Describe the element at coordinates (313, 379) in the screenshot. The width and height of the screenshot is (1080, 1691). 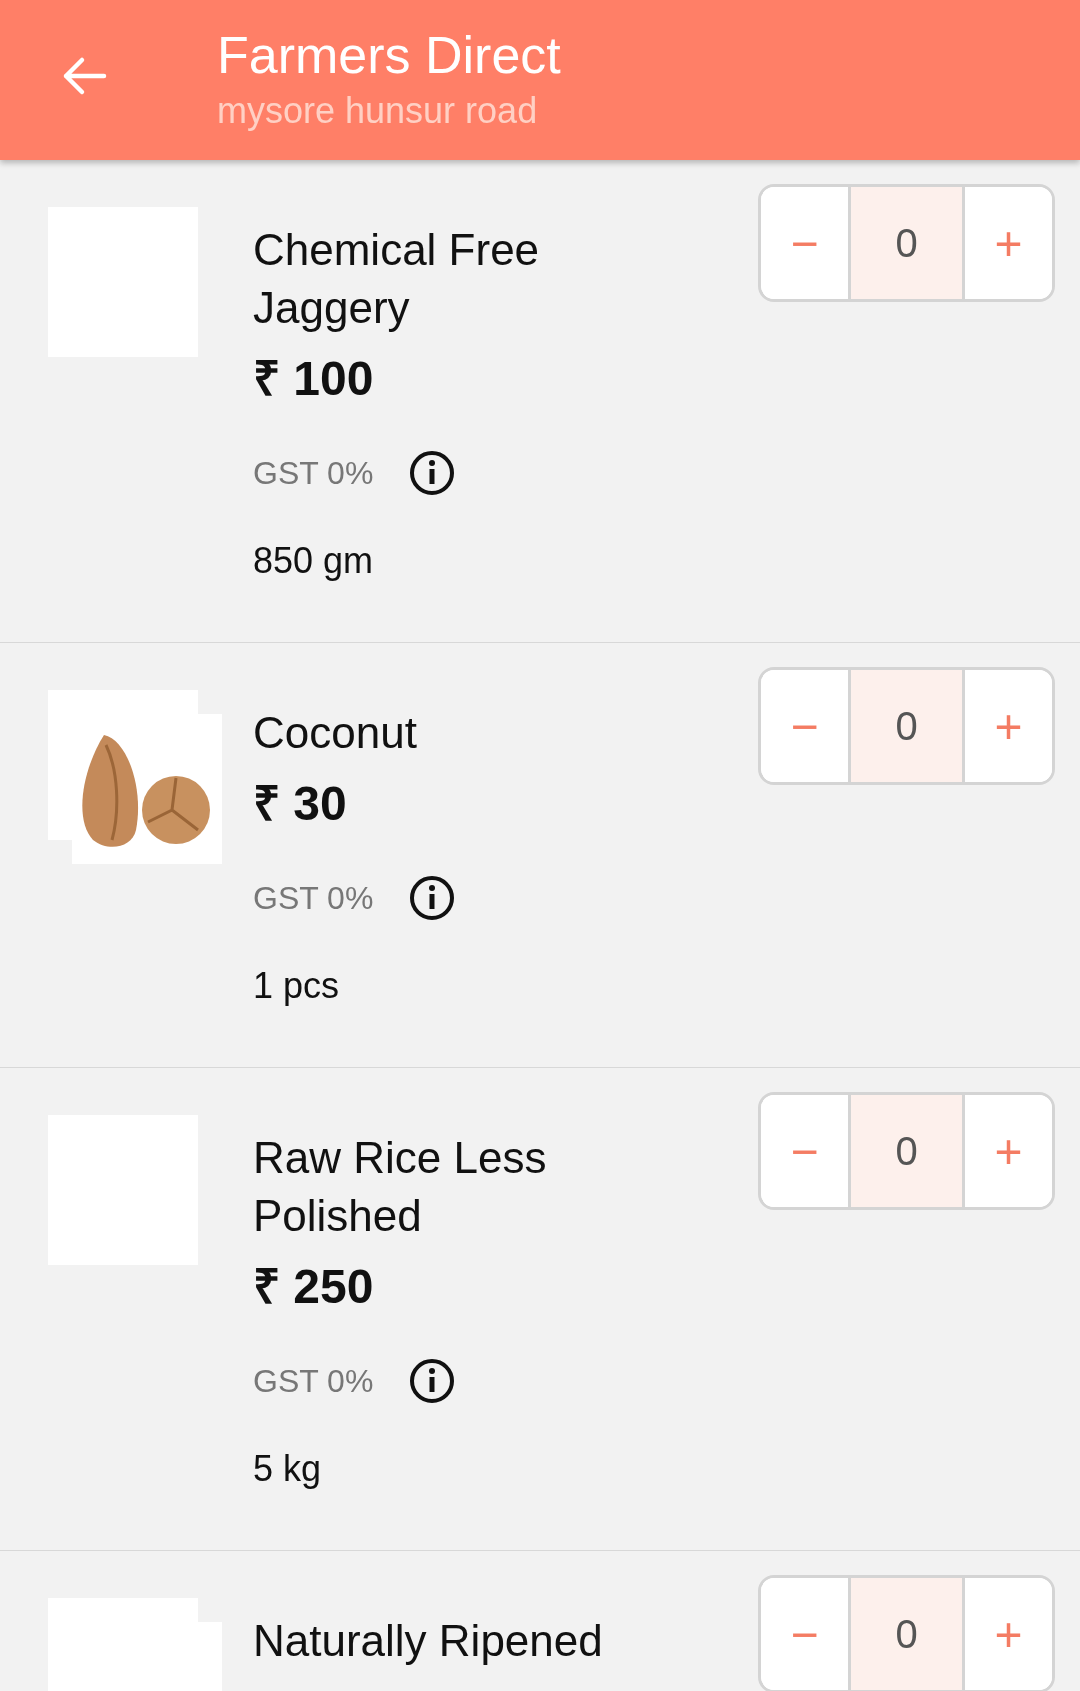
I see `product-price: ₹ 100` at that location.